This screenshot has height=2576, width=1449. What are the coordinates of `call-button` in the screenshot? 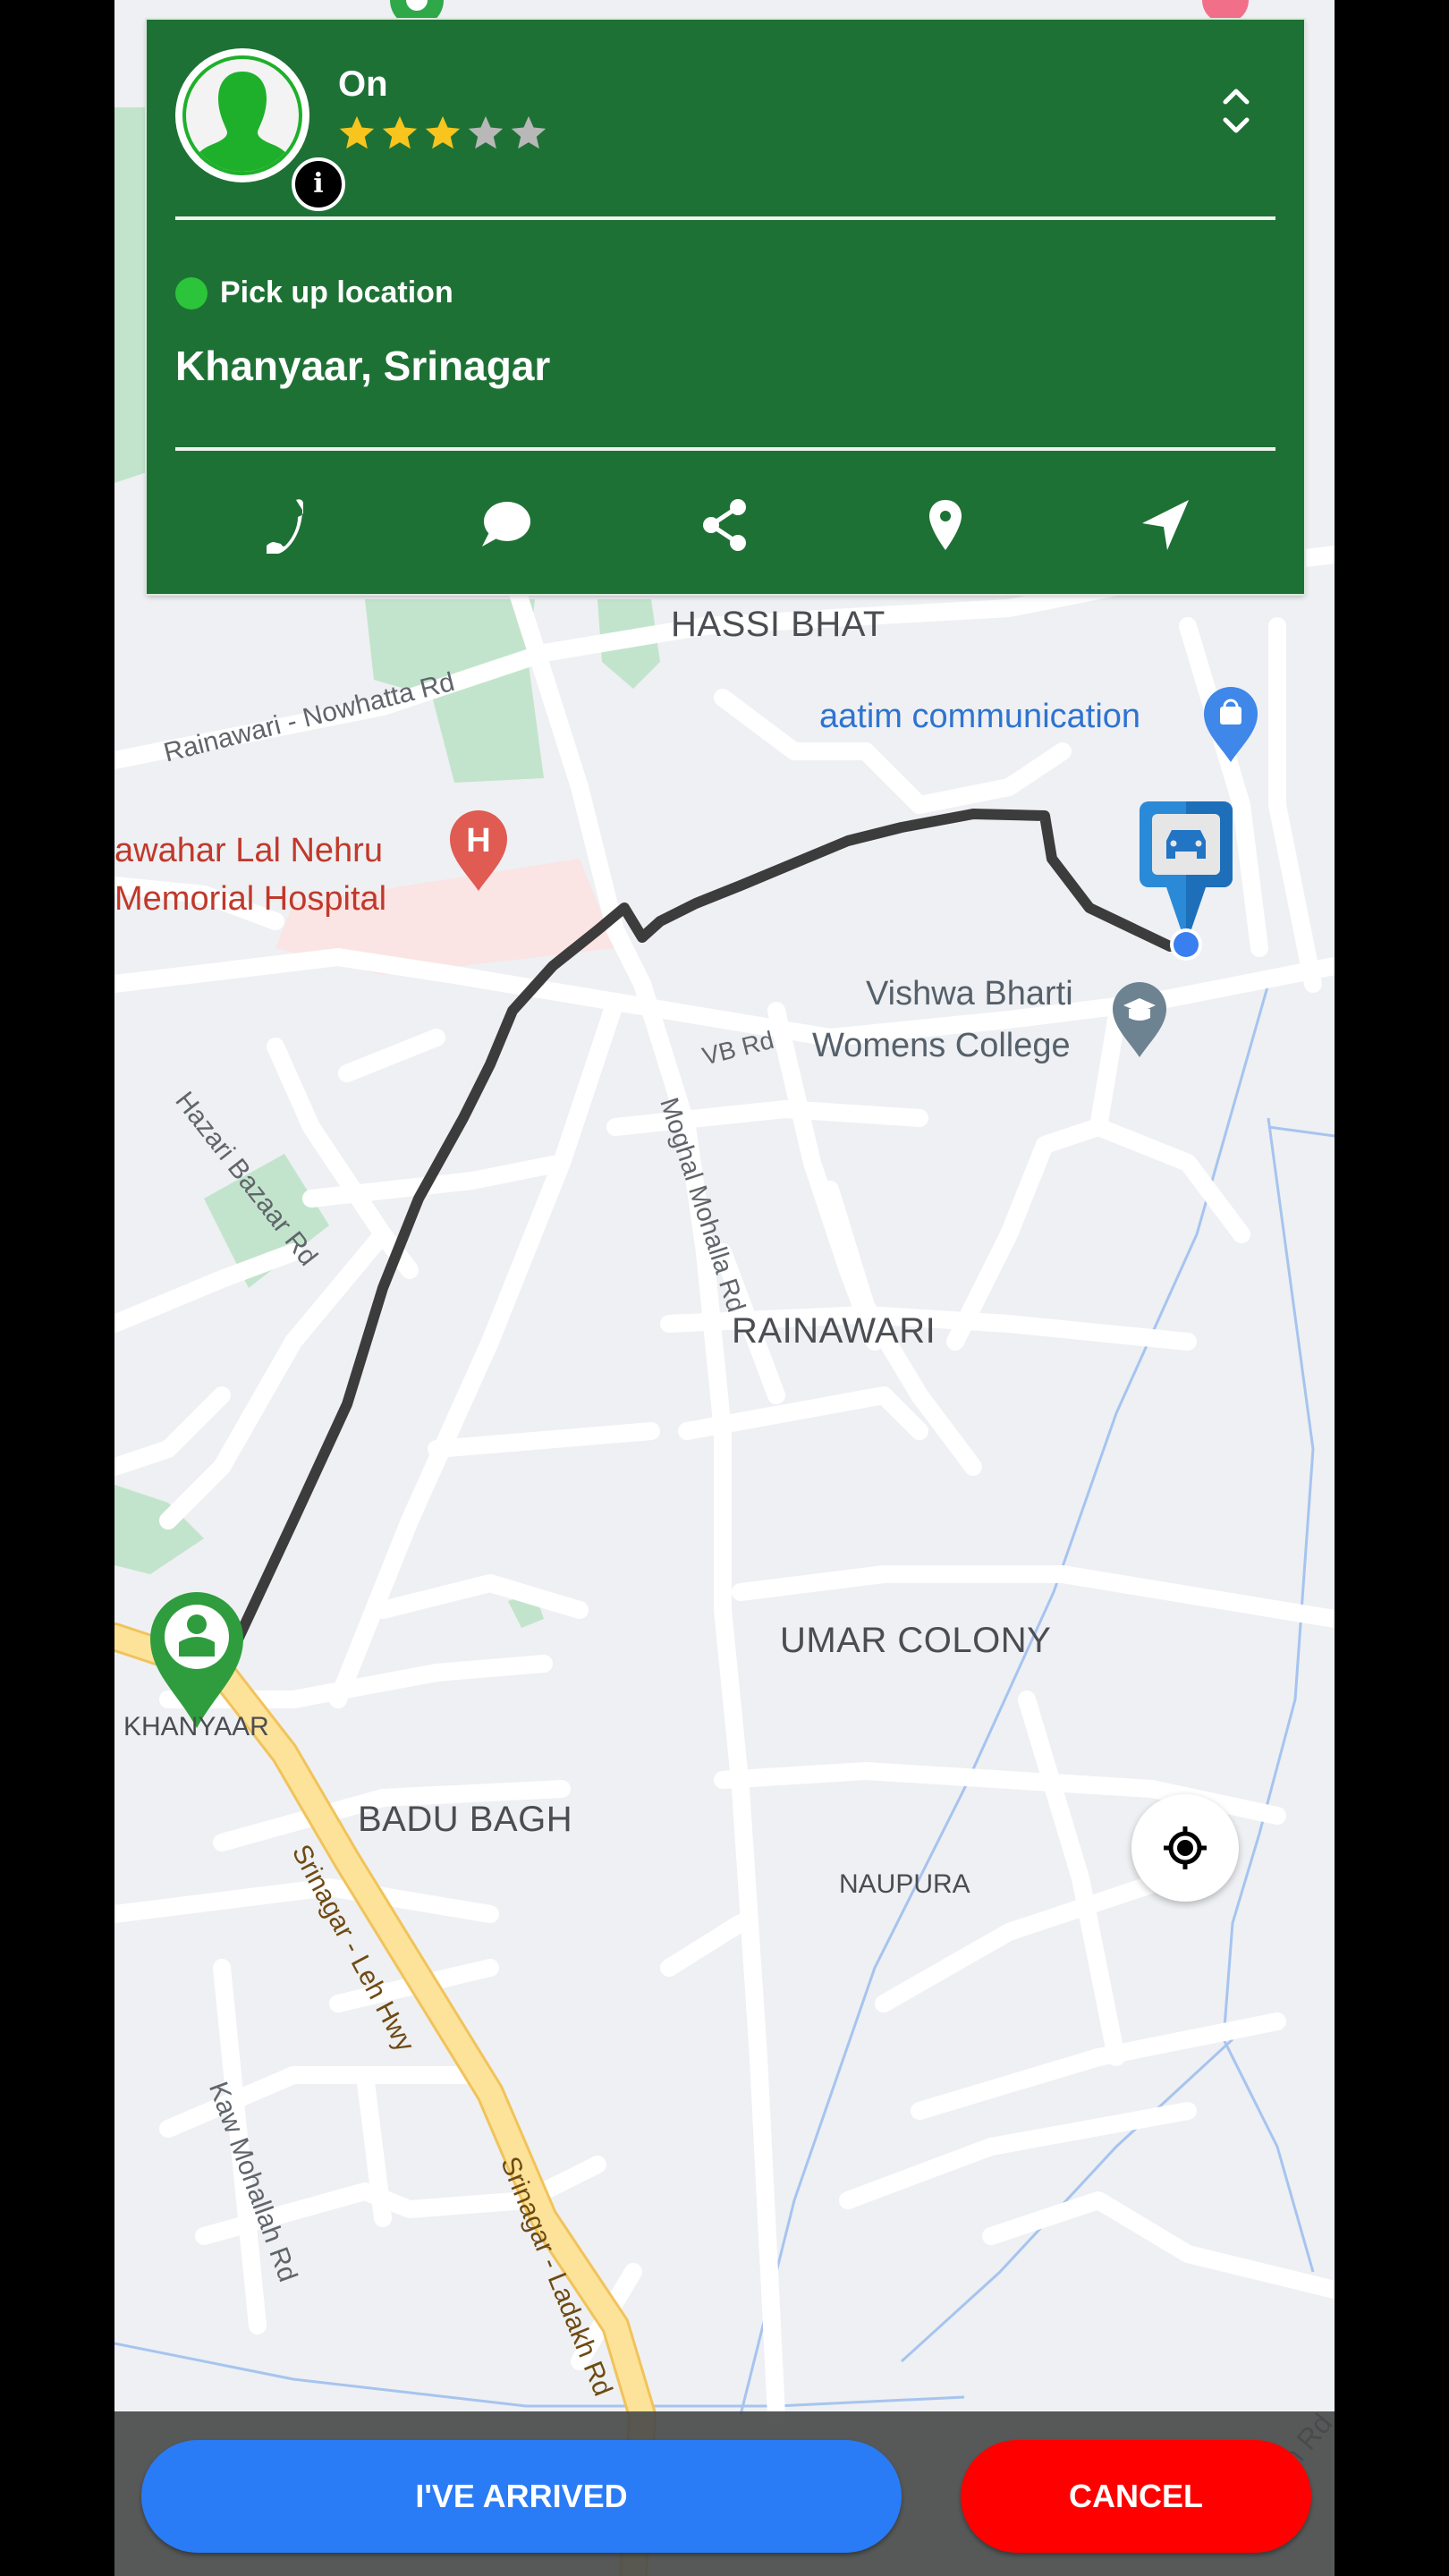 It's located at (285, 525).